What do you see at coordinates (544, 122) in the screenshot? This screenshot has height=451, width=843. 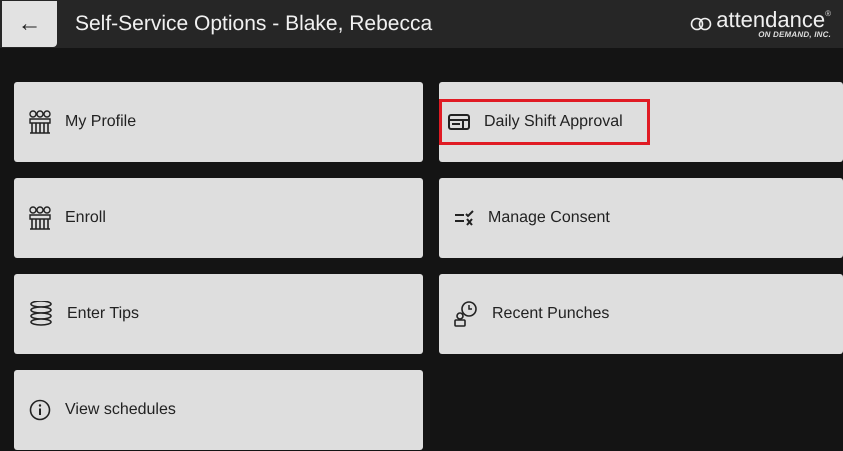 I see `option-label: Daily Shift Approval` at bounding box center [544, 122].